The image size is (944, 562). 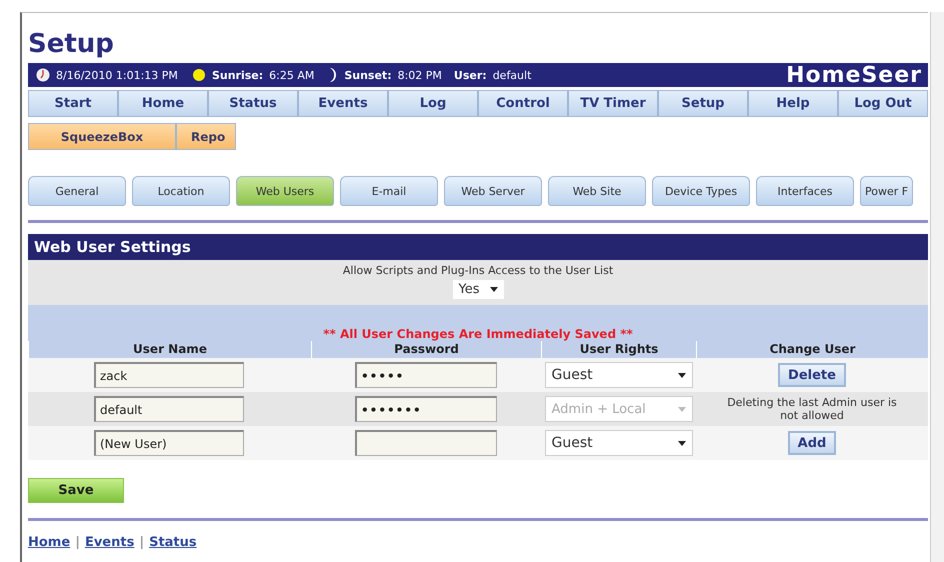 I want to click on column-header: Change User, so click(x=812, y=349).